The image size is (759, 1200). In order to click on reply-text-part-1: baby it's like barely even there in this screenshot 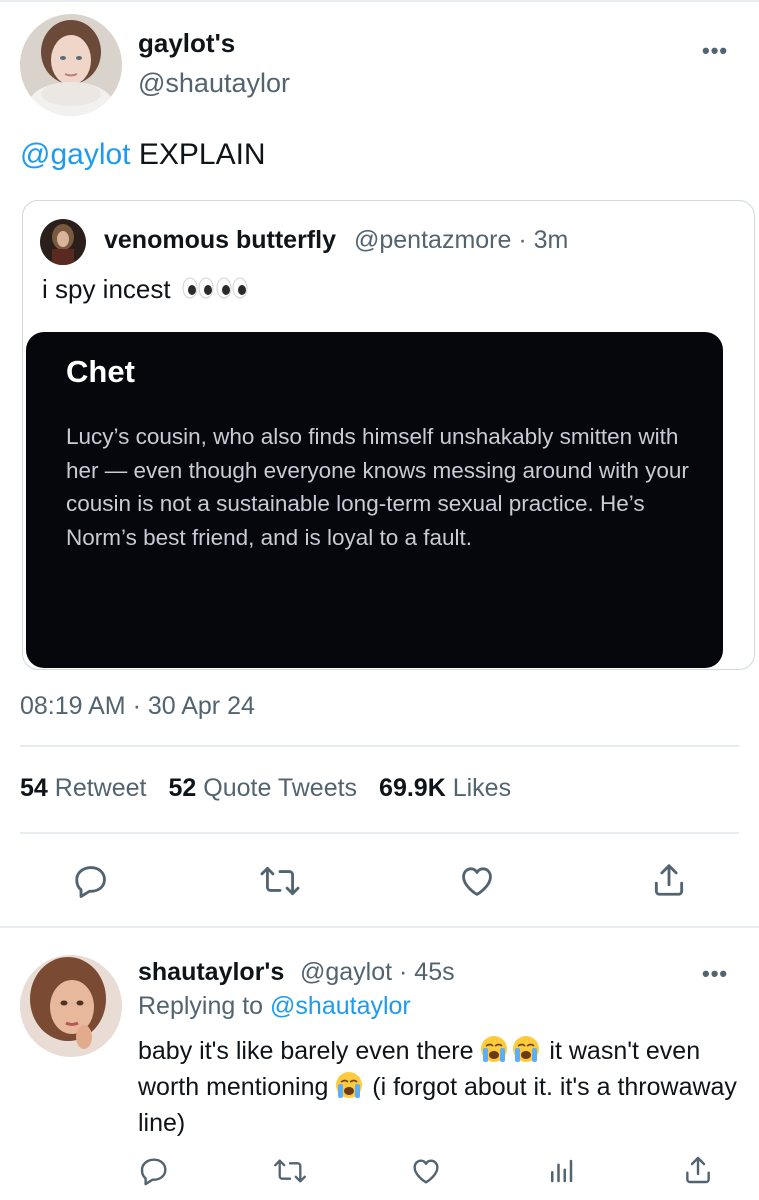, I will do `click(309, 1051)`.